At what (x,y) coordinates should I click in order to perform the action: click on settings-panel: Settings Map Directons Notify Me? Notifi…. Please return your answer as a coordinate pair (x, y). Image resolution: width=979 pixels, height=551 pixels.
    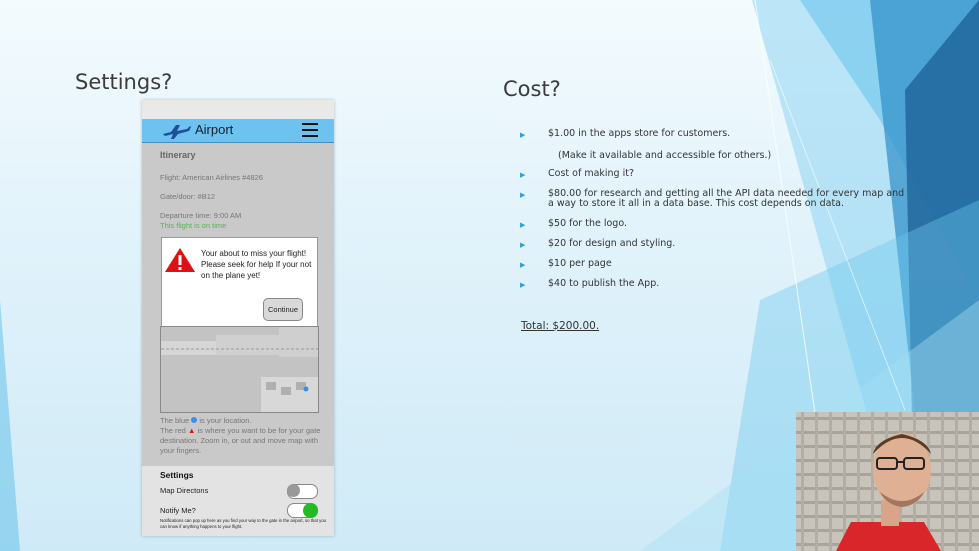
    Looking at the image, I should click on (238, 501).